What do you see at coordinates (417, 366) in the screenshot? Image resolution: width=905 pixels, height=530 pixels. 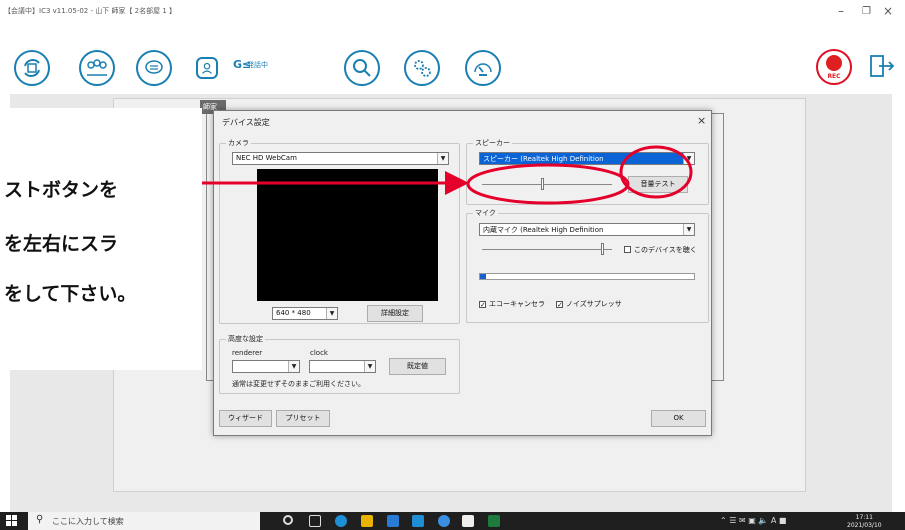 I see `default-values-button: 既定値` at bounding box center [417, 366].